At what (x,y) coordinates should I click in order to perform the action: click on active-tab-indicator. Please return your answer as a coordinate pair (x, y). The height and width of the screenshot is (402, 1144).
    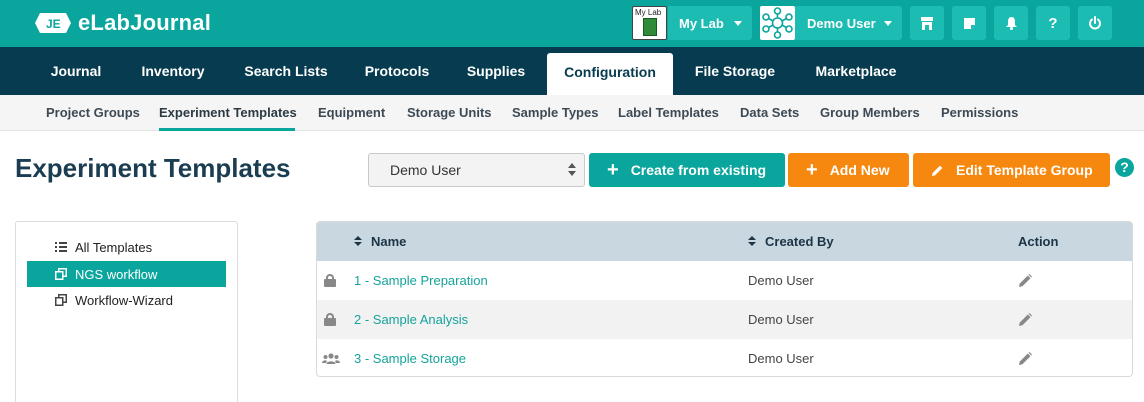
    Looking at the image, I should click on (227, 129).